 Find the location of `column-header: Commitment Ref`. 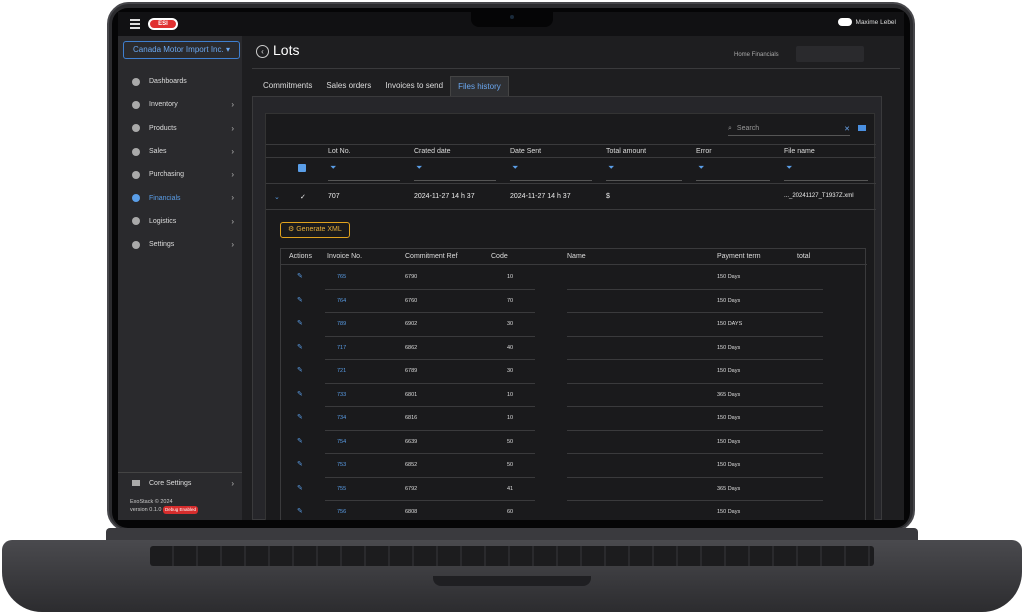

column-header: Commitment Ref is located at coordinates (431, 256).